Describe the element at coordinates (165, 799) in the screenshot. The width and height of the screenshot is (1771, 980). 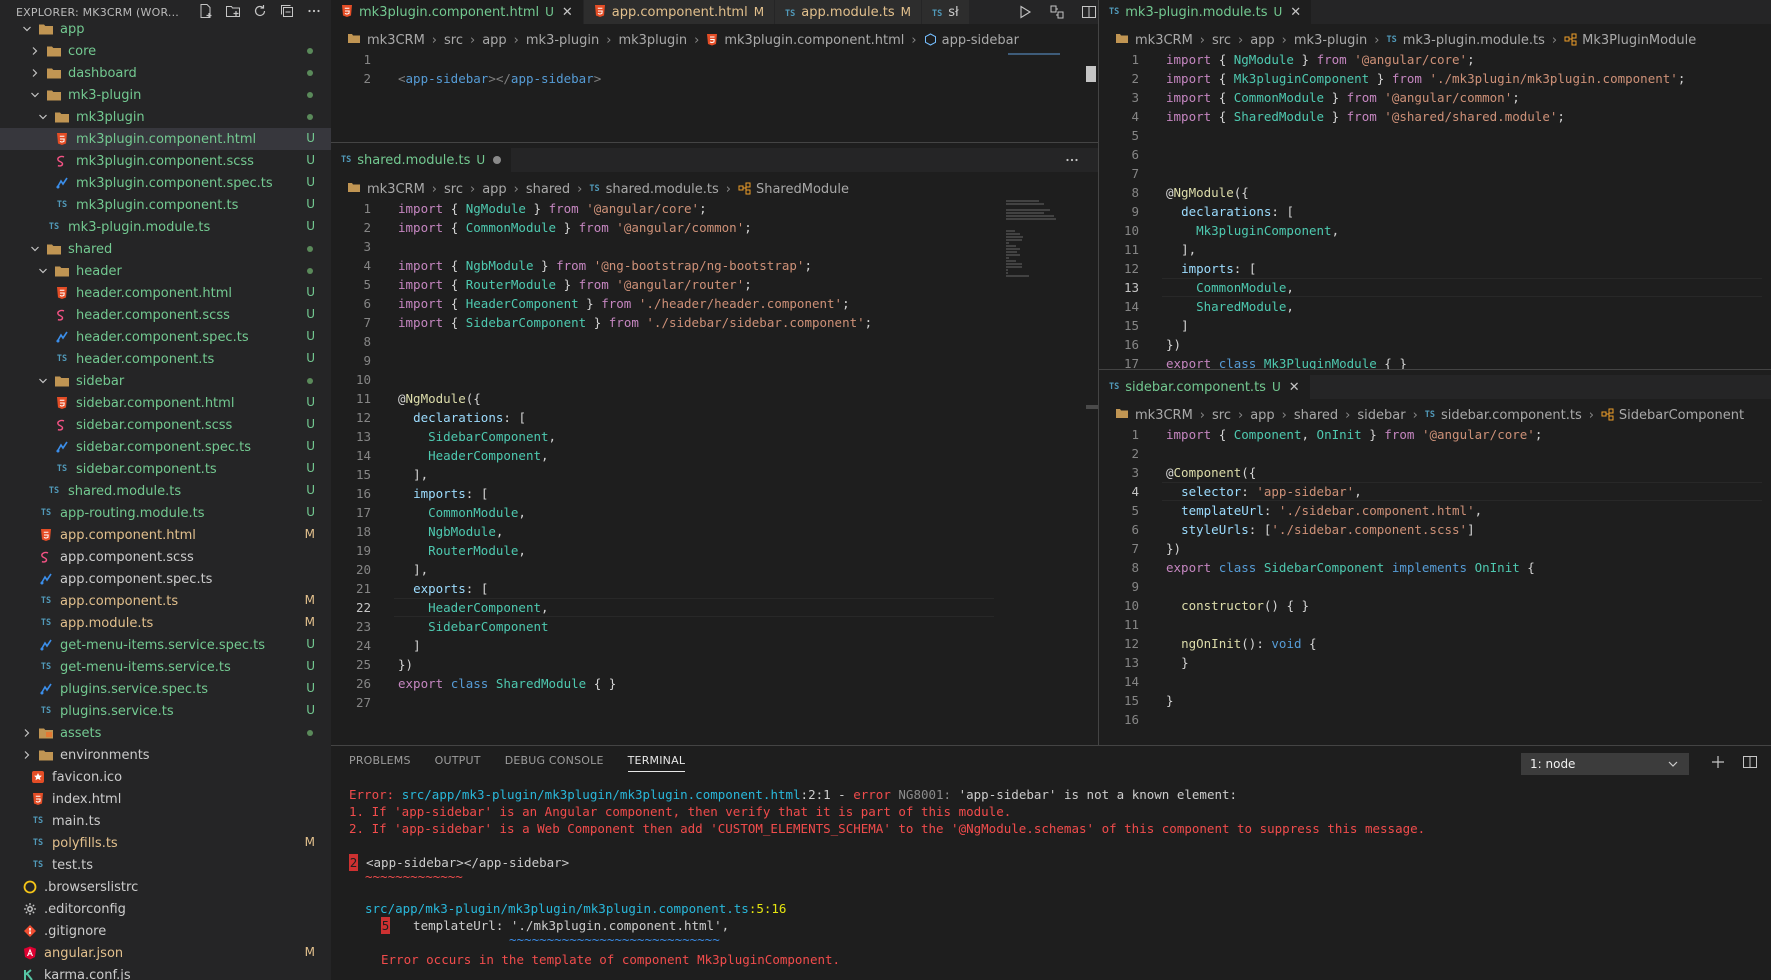
I see `tree-file: index.html` at that location.